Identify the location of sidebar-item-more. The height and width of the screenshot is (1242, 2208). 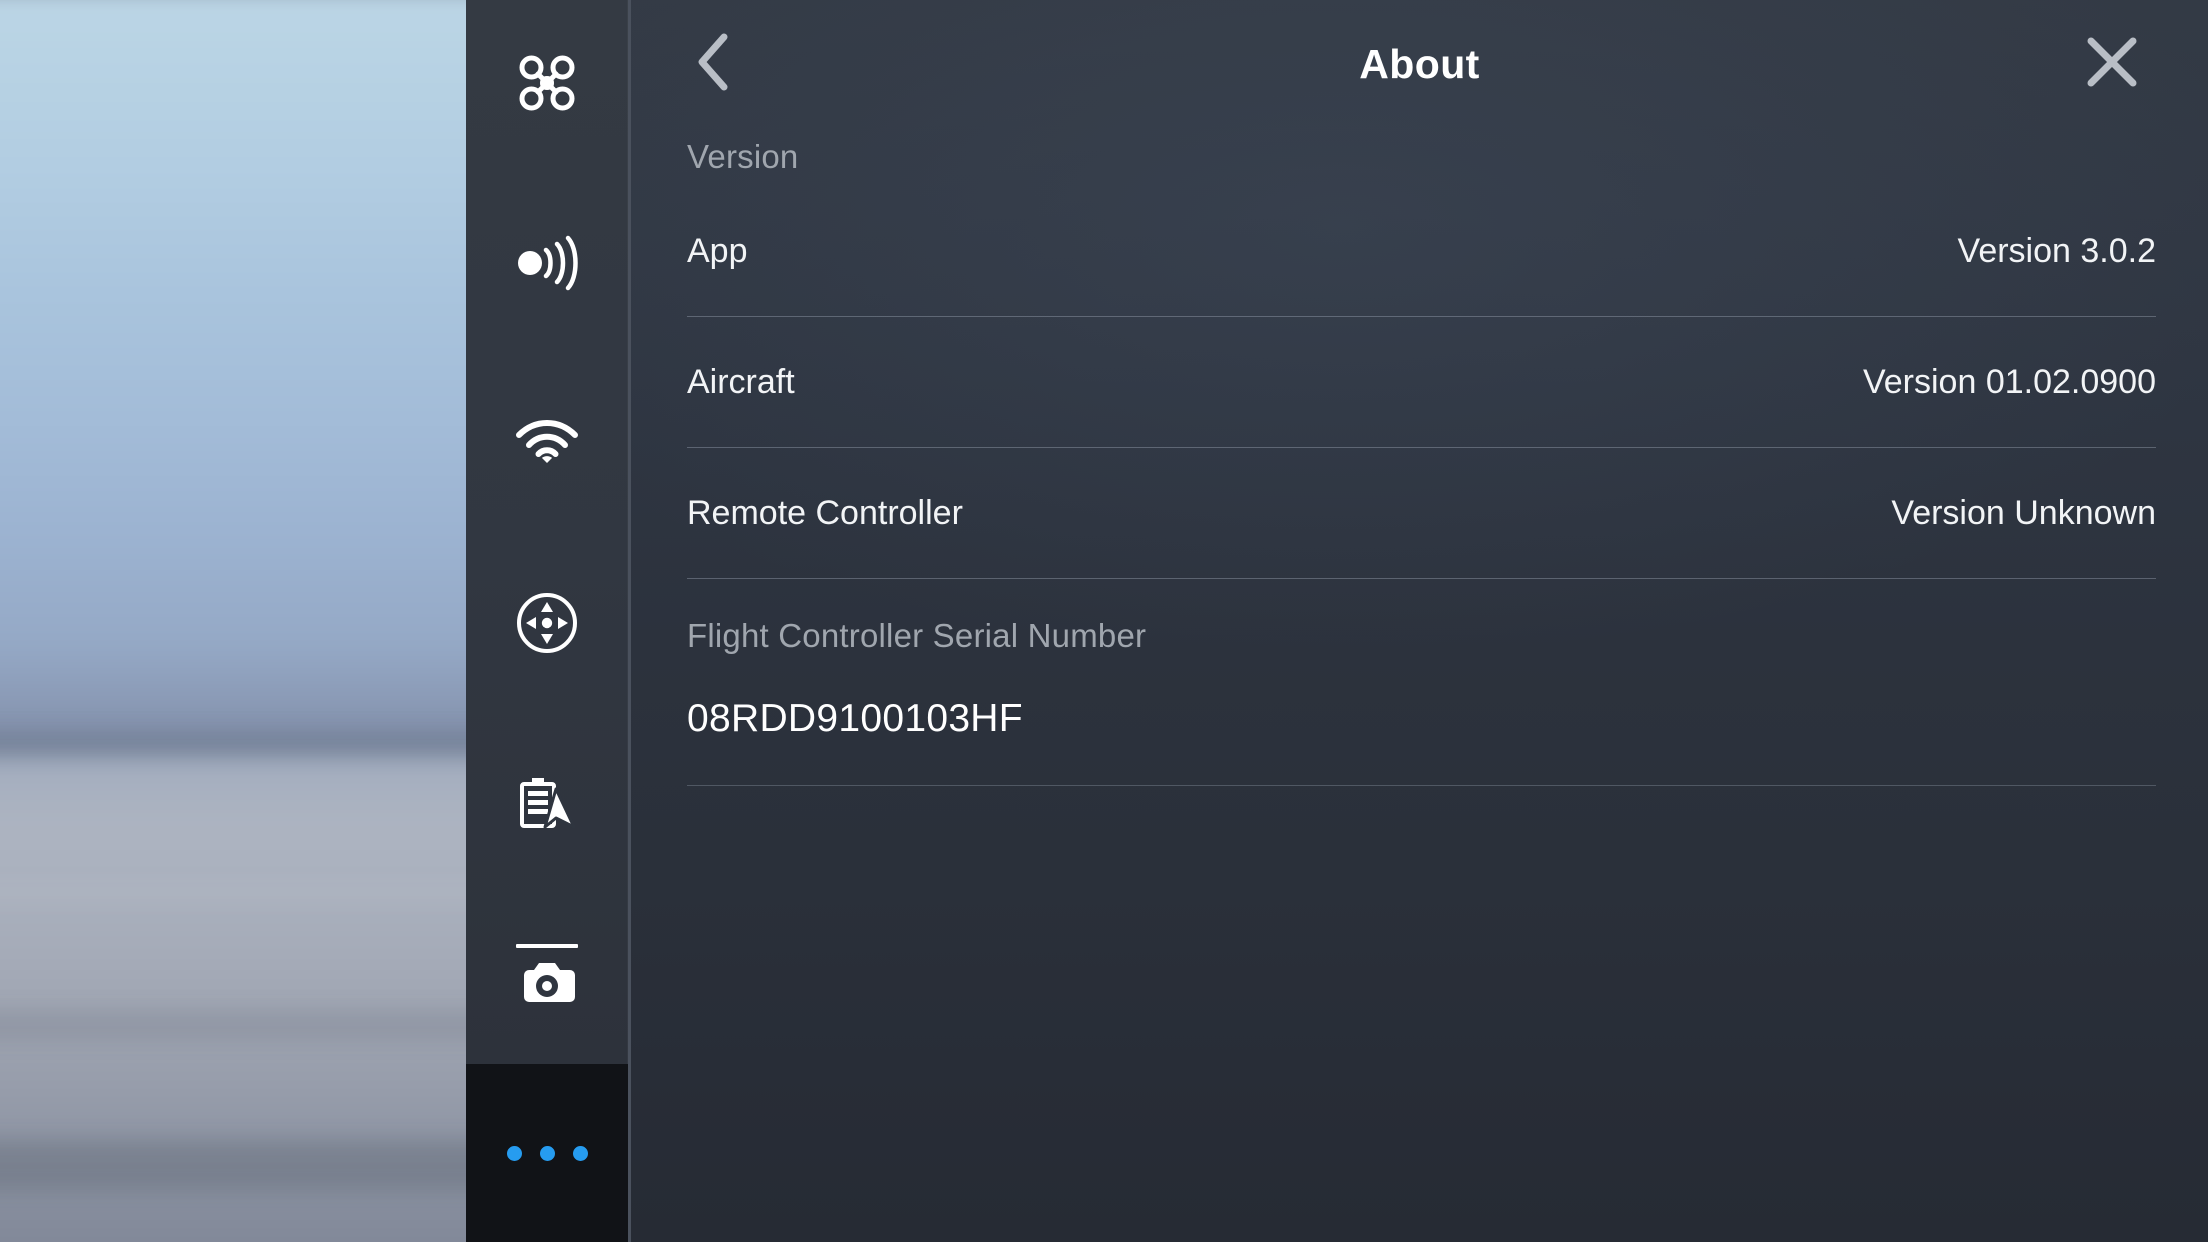
(547, 1153).